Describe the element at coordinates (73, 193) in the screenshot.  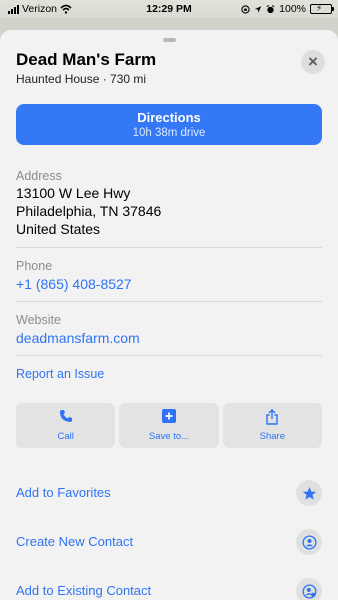
I see `address-line1: 13100 W Lee Hwy` at that location.